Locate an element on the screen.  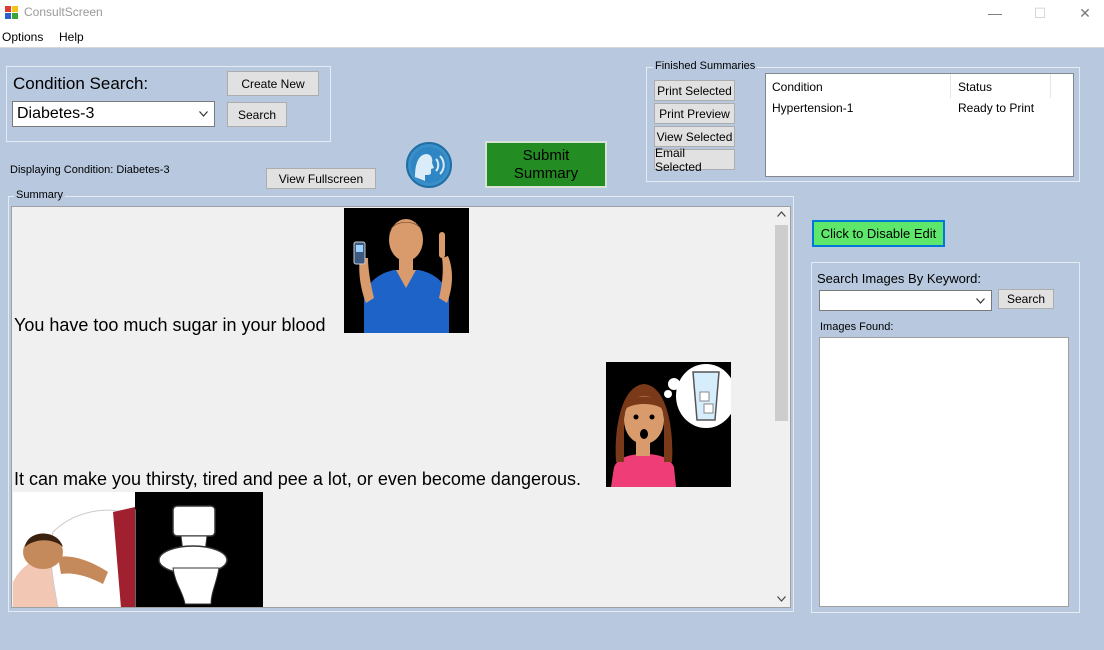
summary-title: Summary is located at coordinates (40, 195).